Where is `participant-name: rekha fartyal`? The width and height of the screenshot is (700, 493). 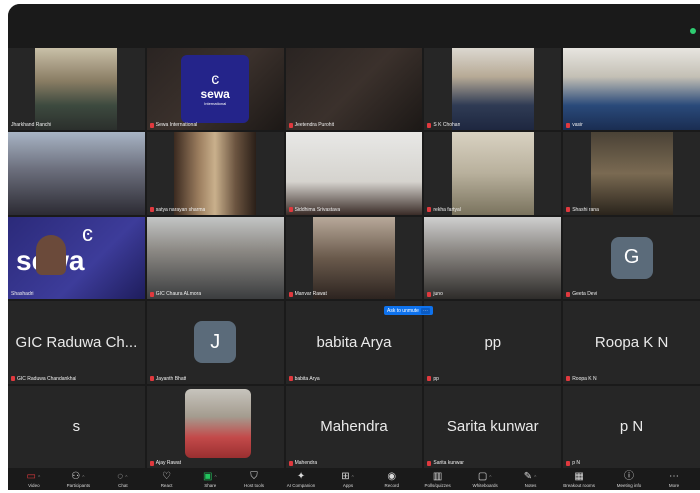 participant-name: rekha fartyal is located at coordinates (444, 210).